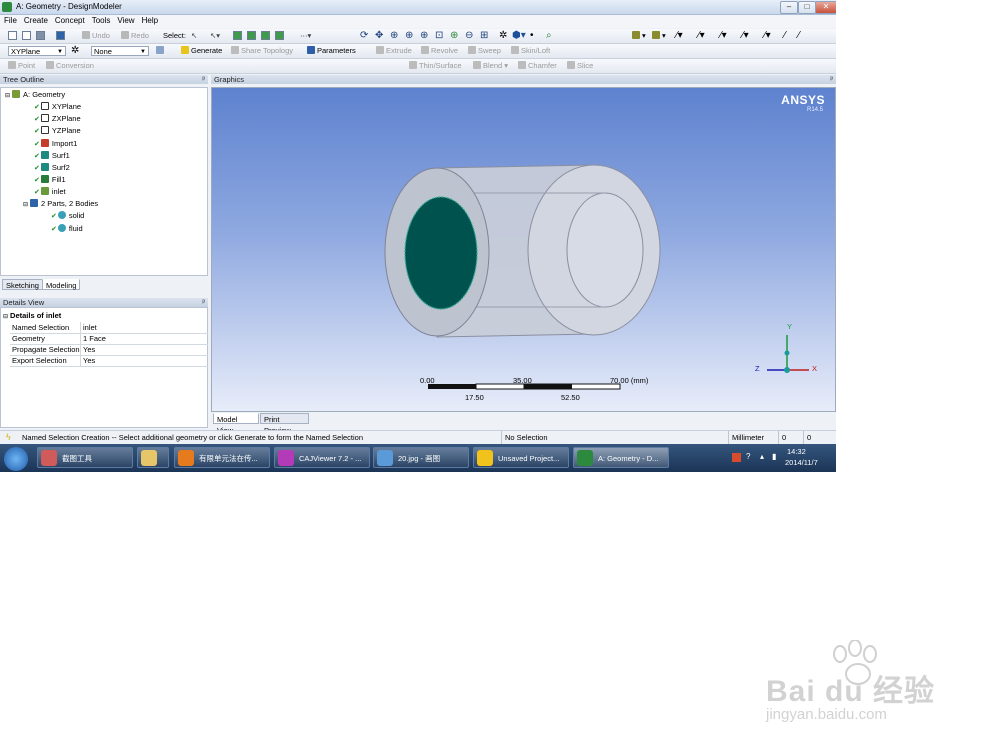 This screenshot has height=750, width=1000. I want to click on taskbar-item, so click(153, 457).